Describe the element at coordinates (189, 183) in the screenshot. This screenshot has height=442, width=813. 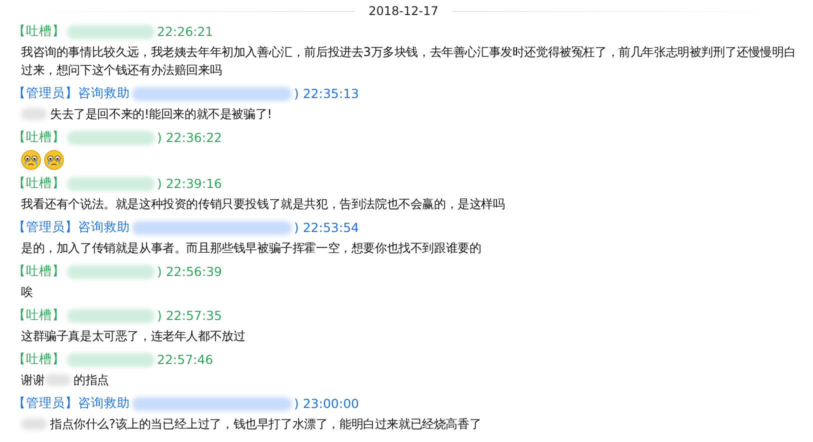
I see `message-time: ) 22:39:16` at that location.